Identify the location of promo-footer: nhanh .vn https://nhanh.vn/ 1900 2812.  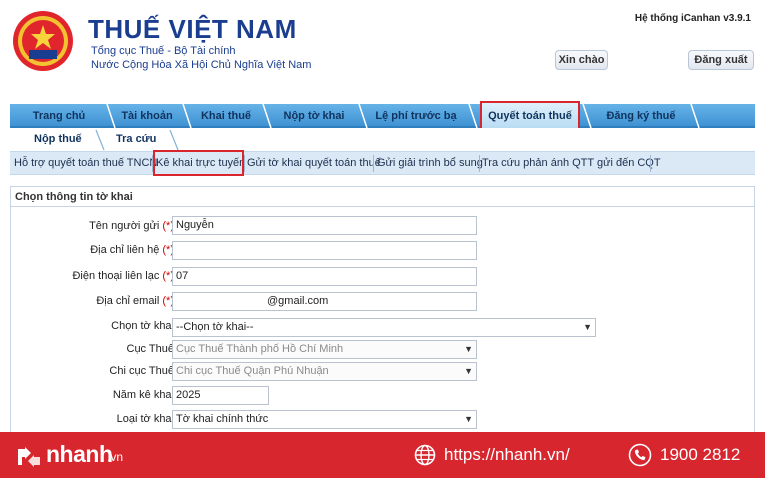
(382, 455).